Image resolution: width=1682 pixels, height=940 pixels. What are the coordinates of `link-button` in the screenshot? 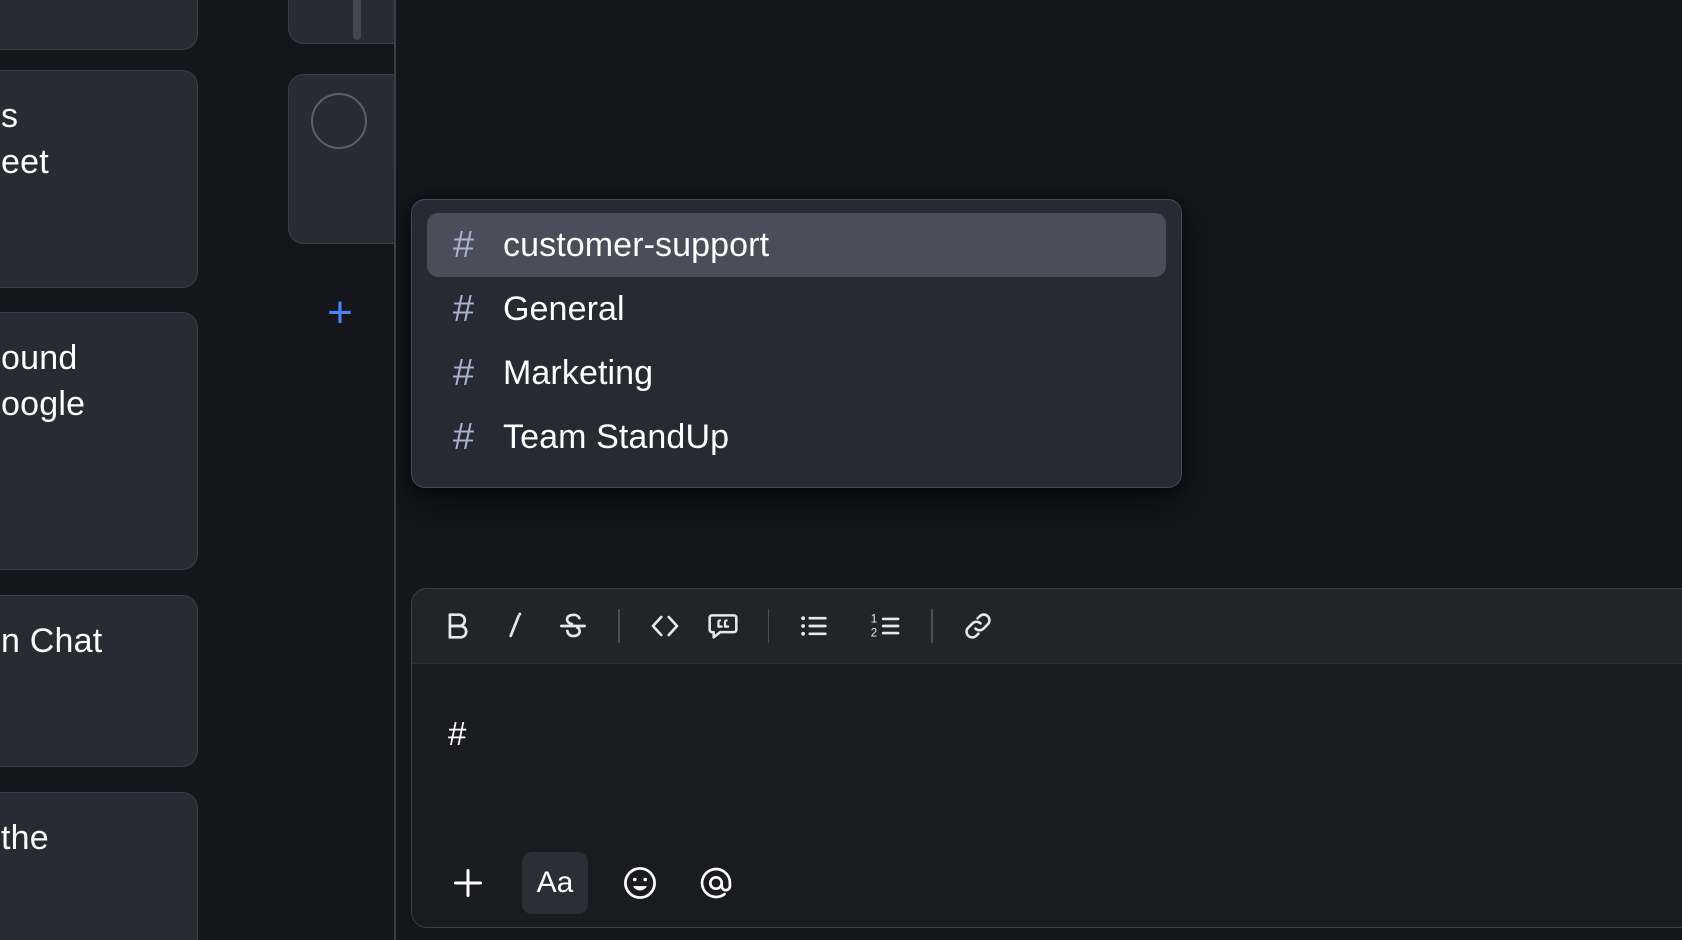 It's located at (978, 626).